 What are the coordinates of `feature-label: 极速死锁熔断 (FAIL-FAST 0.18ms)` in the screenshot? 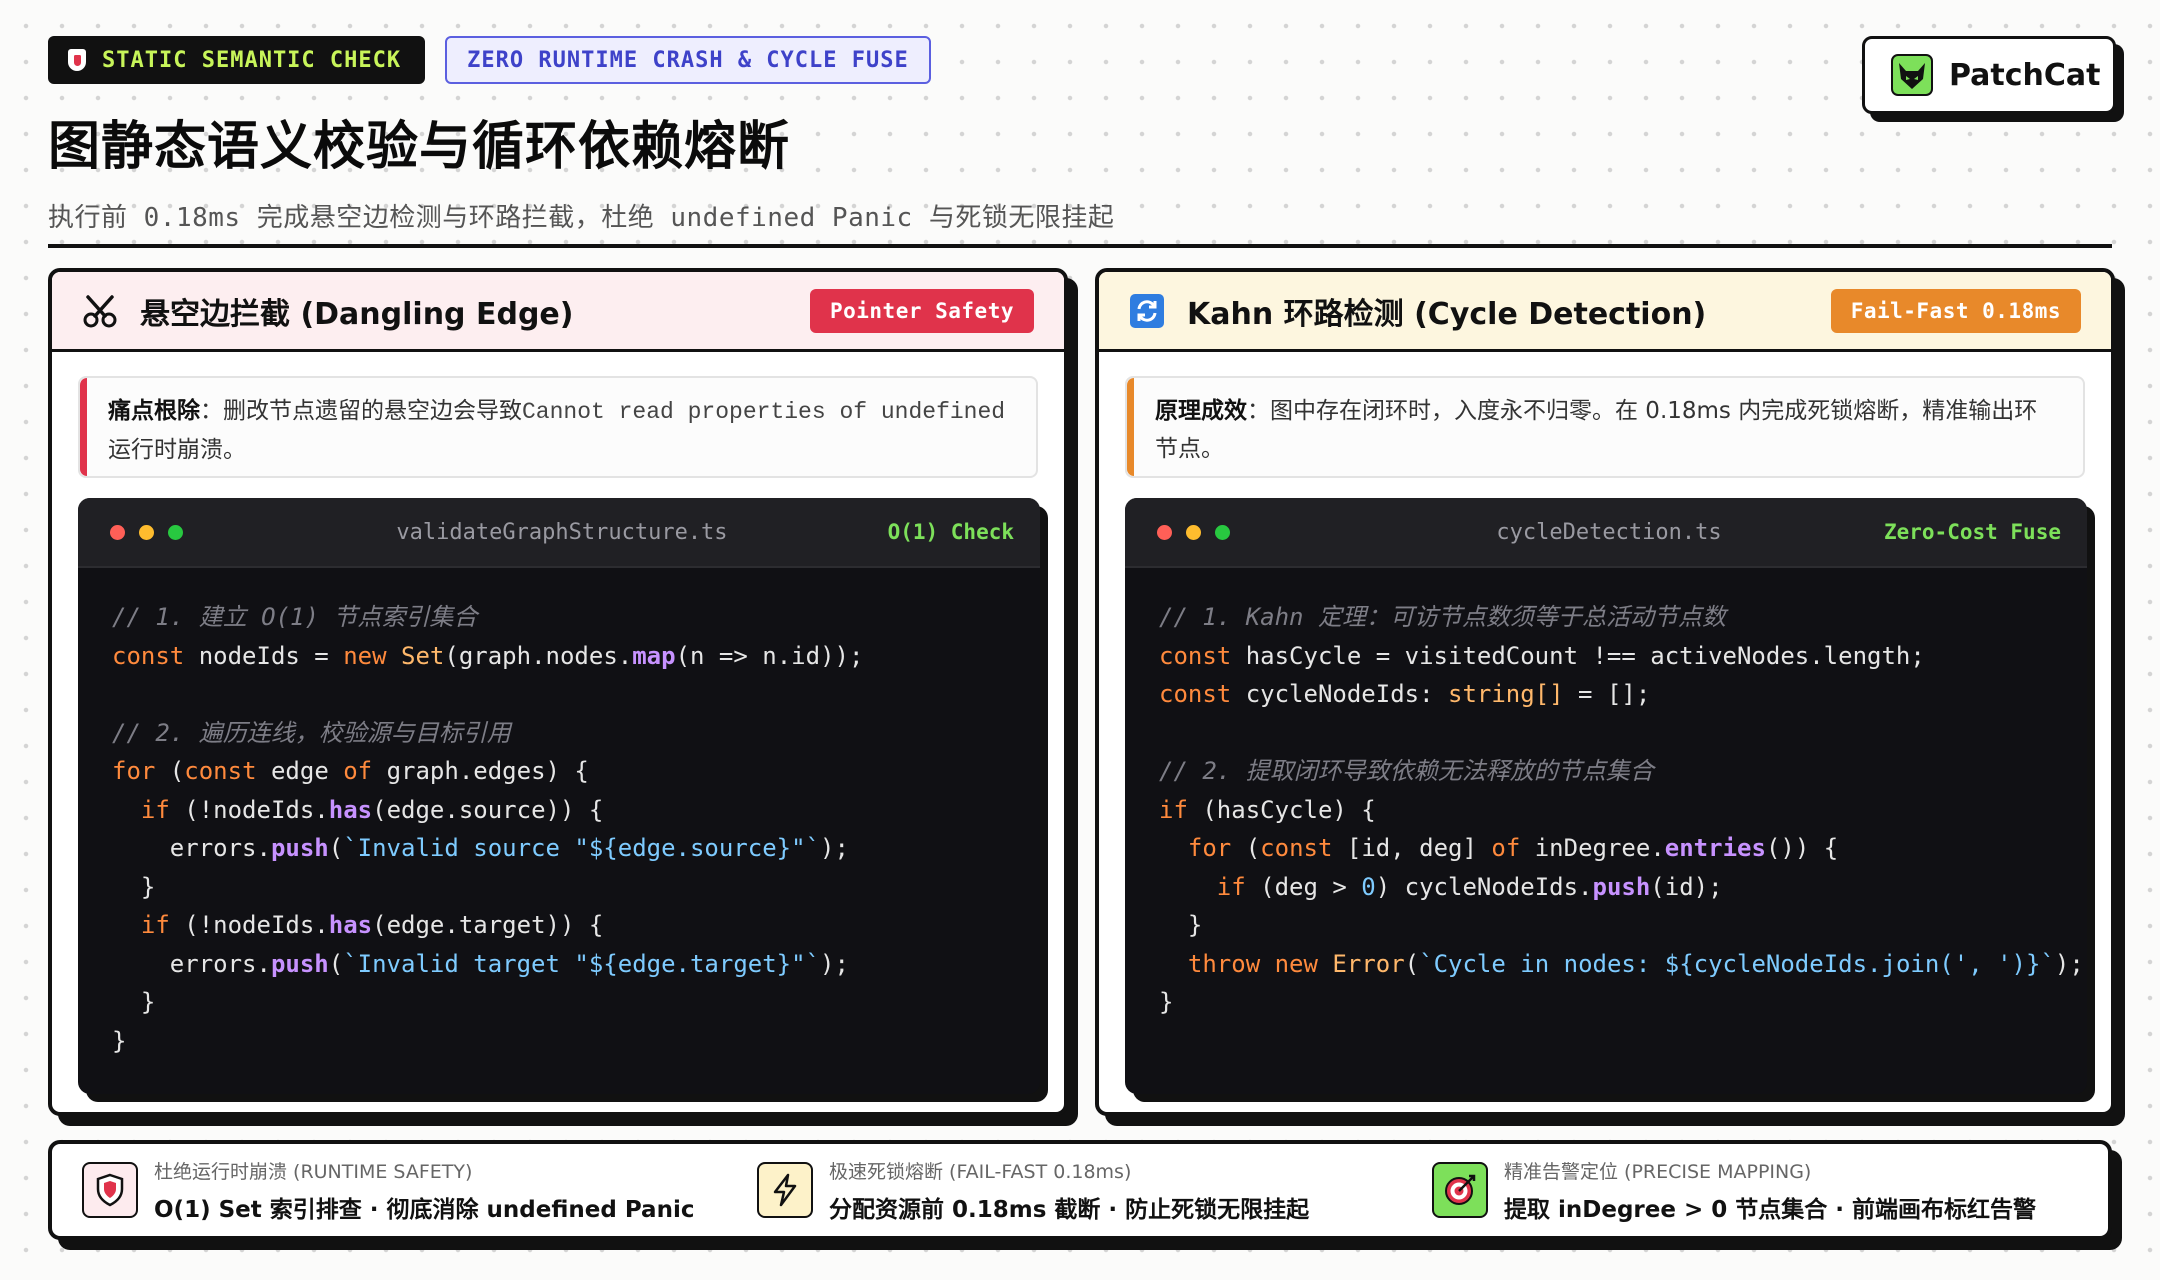 It's located at (980, 1171).